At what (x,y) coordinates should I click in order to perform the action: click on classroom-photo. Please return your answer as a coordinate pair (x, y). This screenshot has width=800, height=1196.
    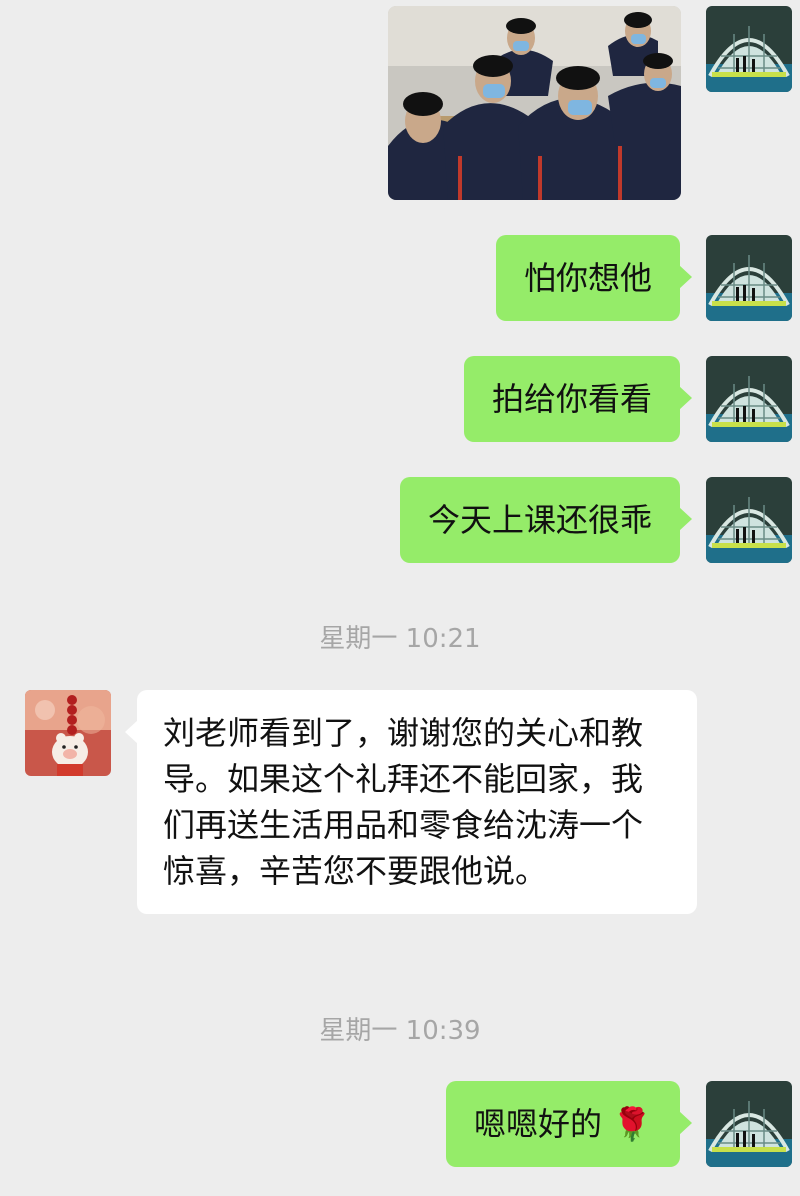
    Looking at the image, I should click on (534, 103).